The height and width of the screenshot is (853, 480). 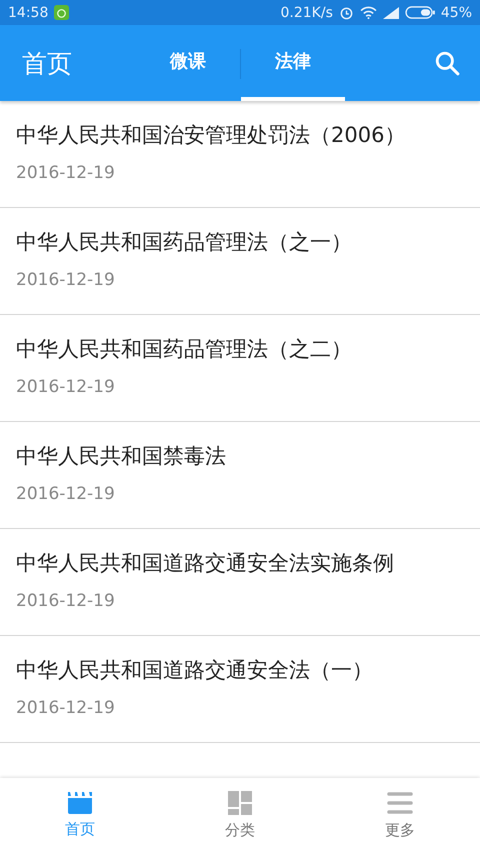 What do you see at coordinates (47, 64) in the screenshot?
I see `page-title: 首页` at bounding box center [47, 64].